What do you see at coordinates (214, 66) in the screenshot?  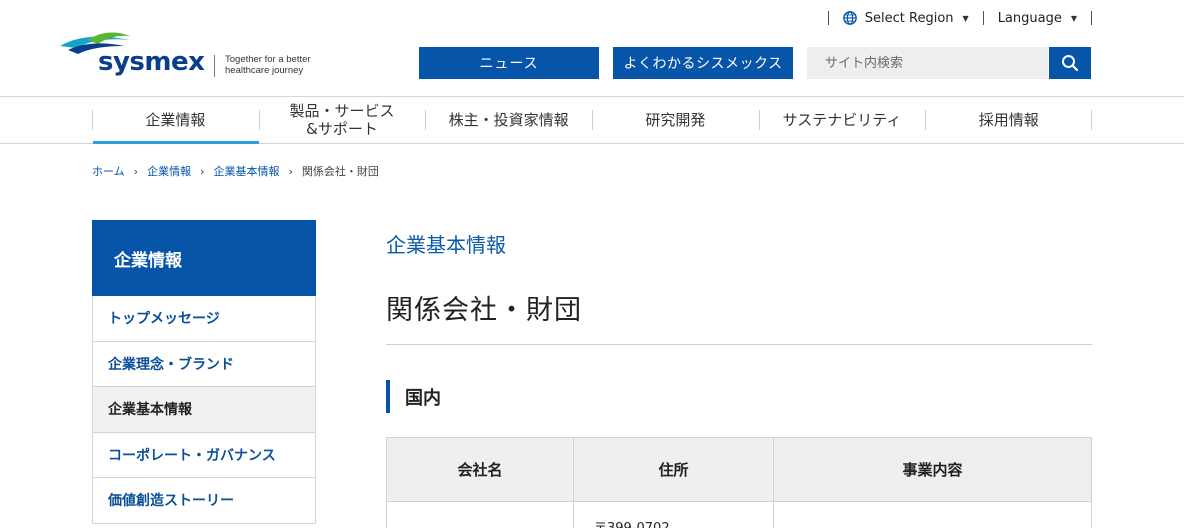 I see `logo-divider` at bounding box center [214, 66].